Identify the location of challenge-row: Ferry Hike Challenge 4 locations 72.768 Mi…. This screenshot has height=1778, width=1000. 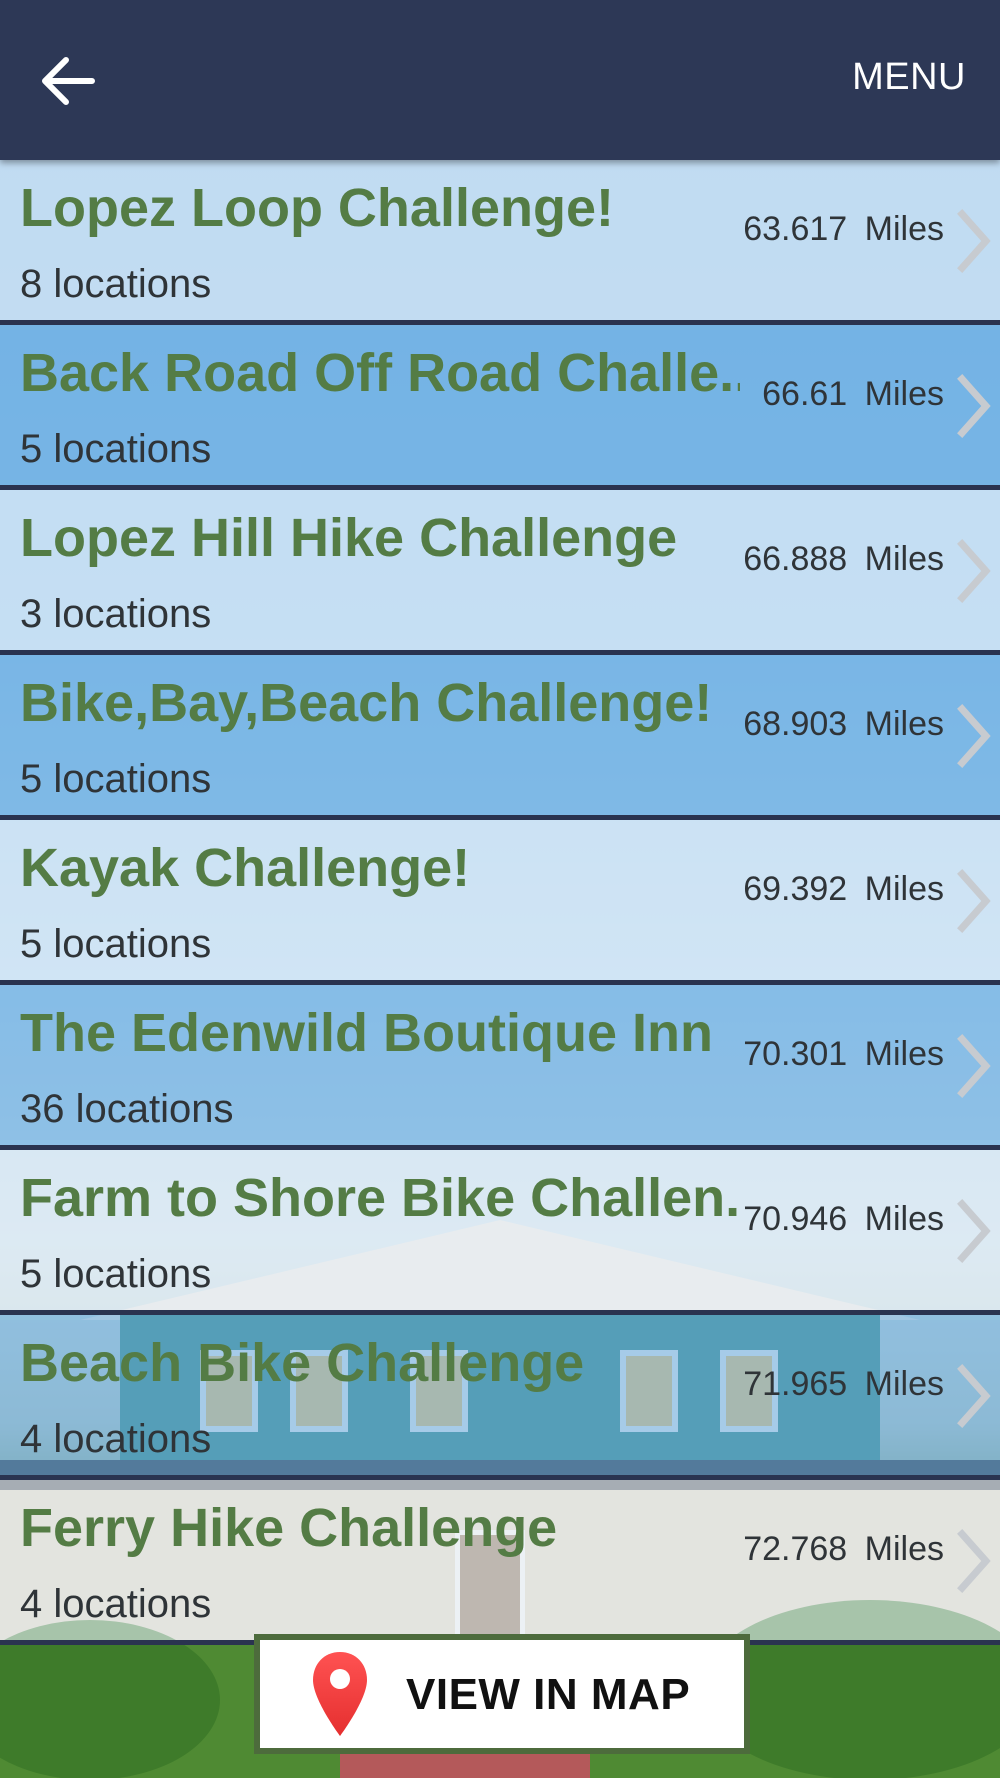
(500, 1562).